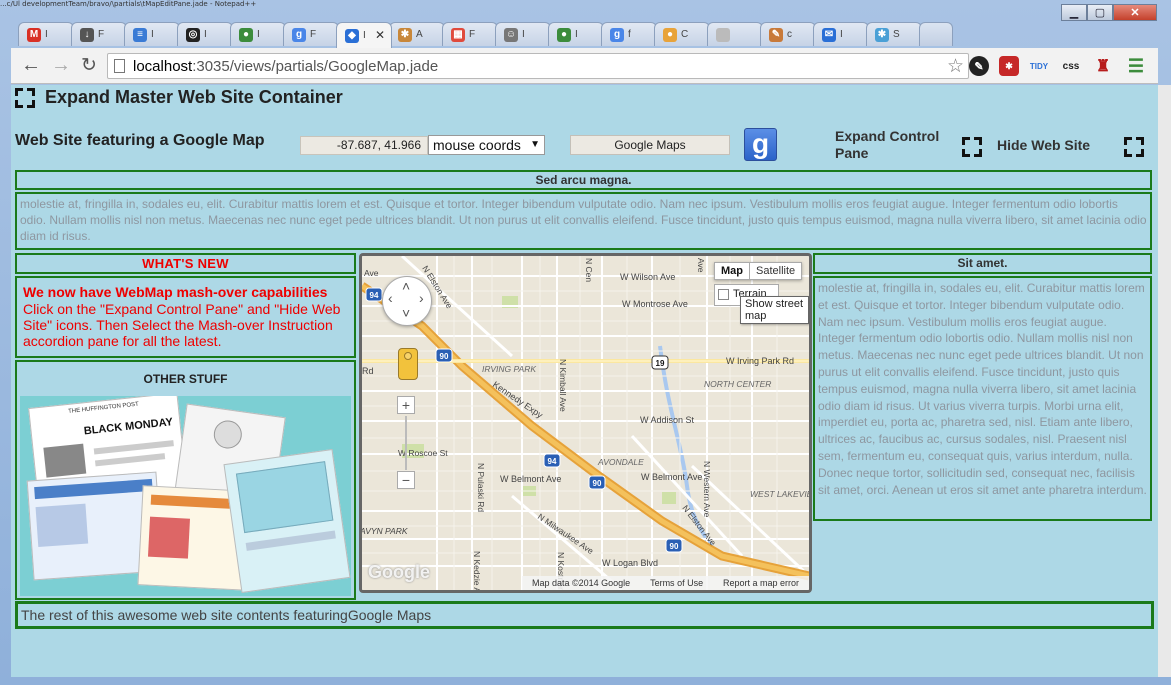 The width and height of the screenshot is (1171, 685). What do you see at coordinates (1009, 66) in the screenshot?
I see `extension-badge-icon: ✱` at bounding box center [1009, 66].